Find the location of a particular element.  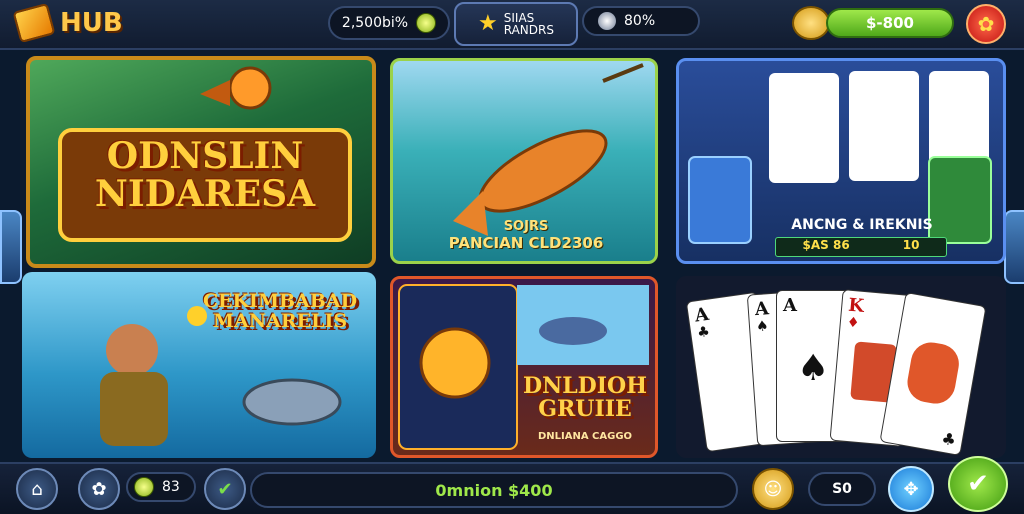

coin-balance: 2,500bi% is located at coordinates (389, 23).